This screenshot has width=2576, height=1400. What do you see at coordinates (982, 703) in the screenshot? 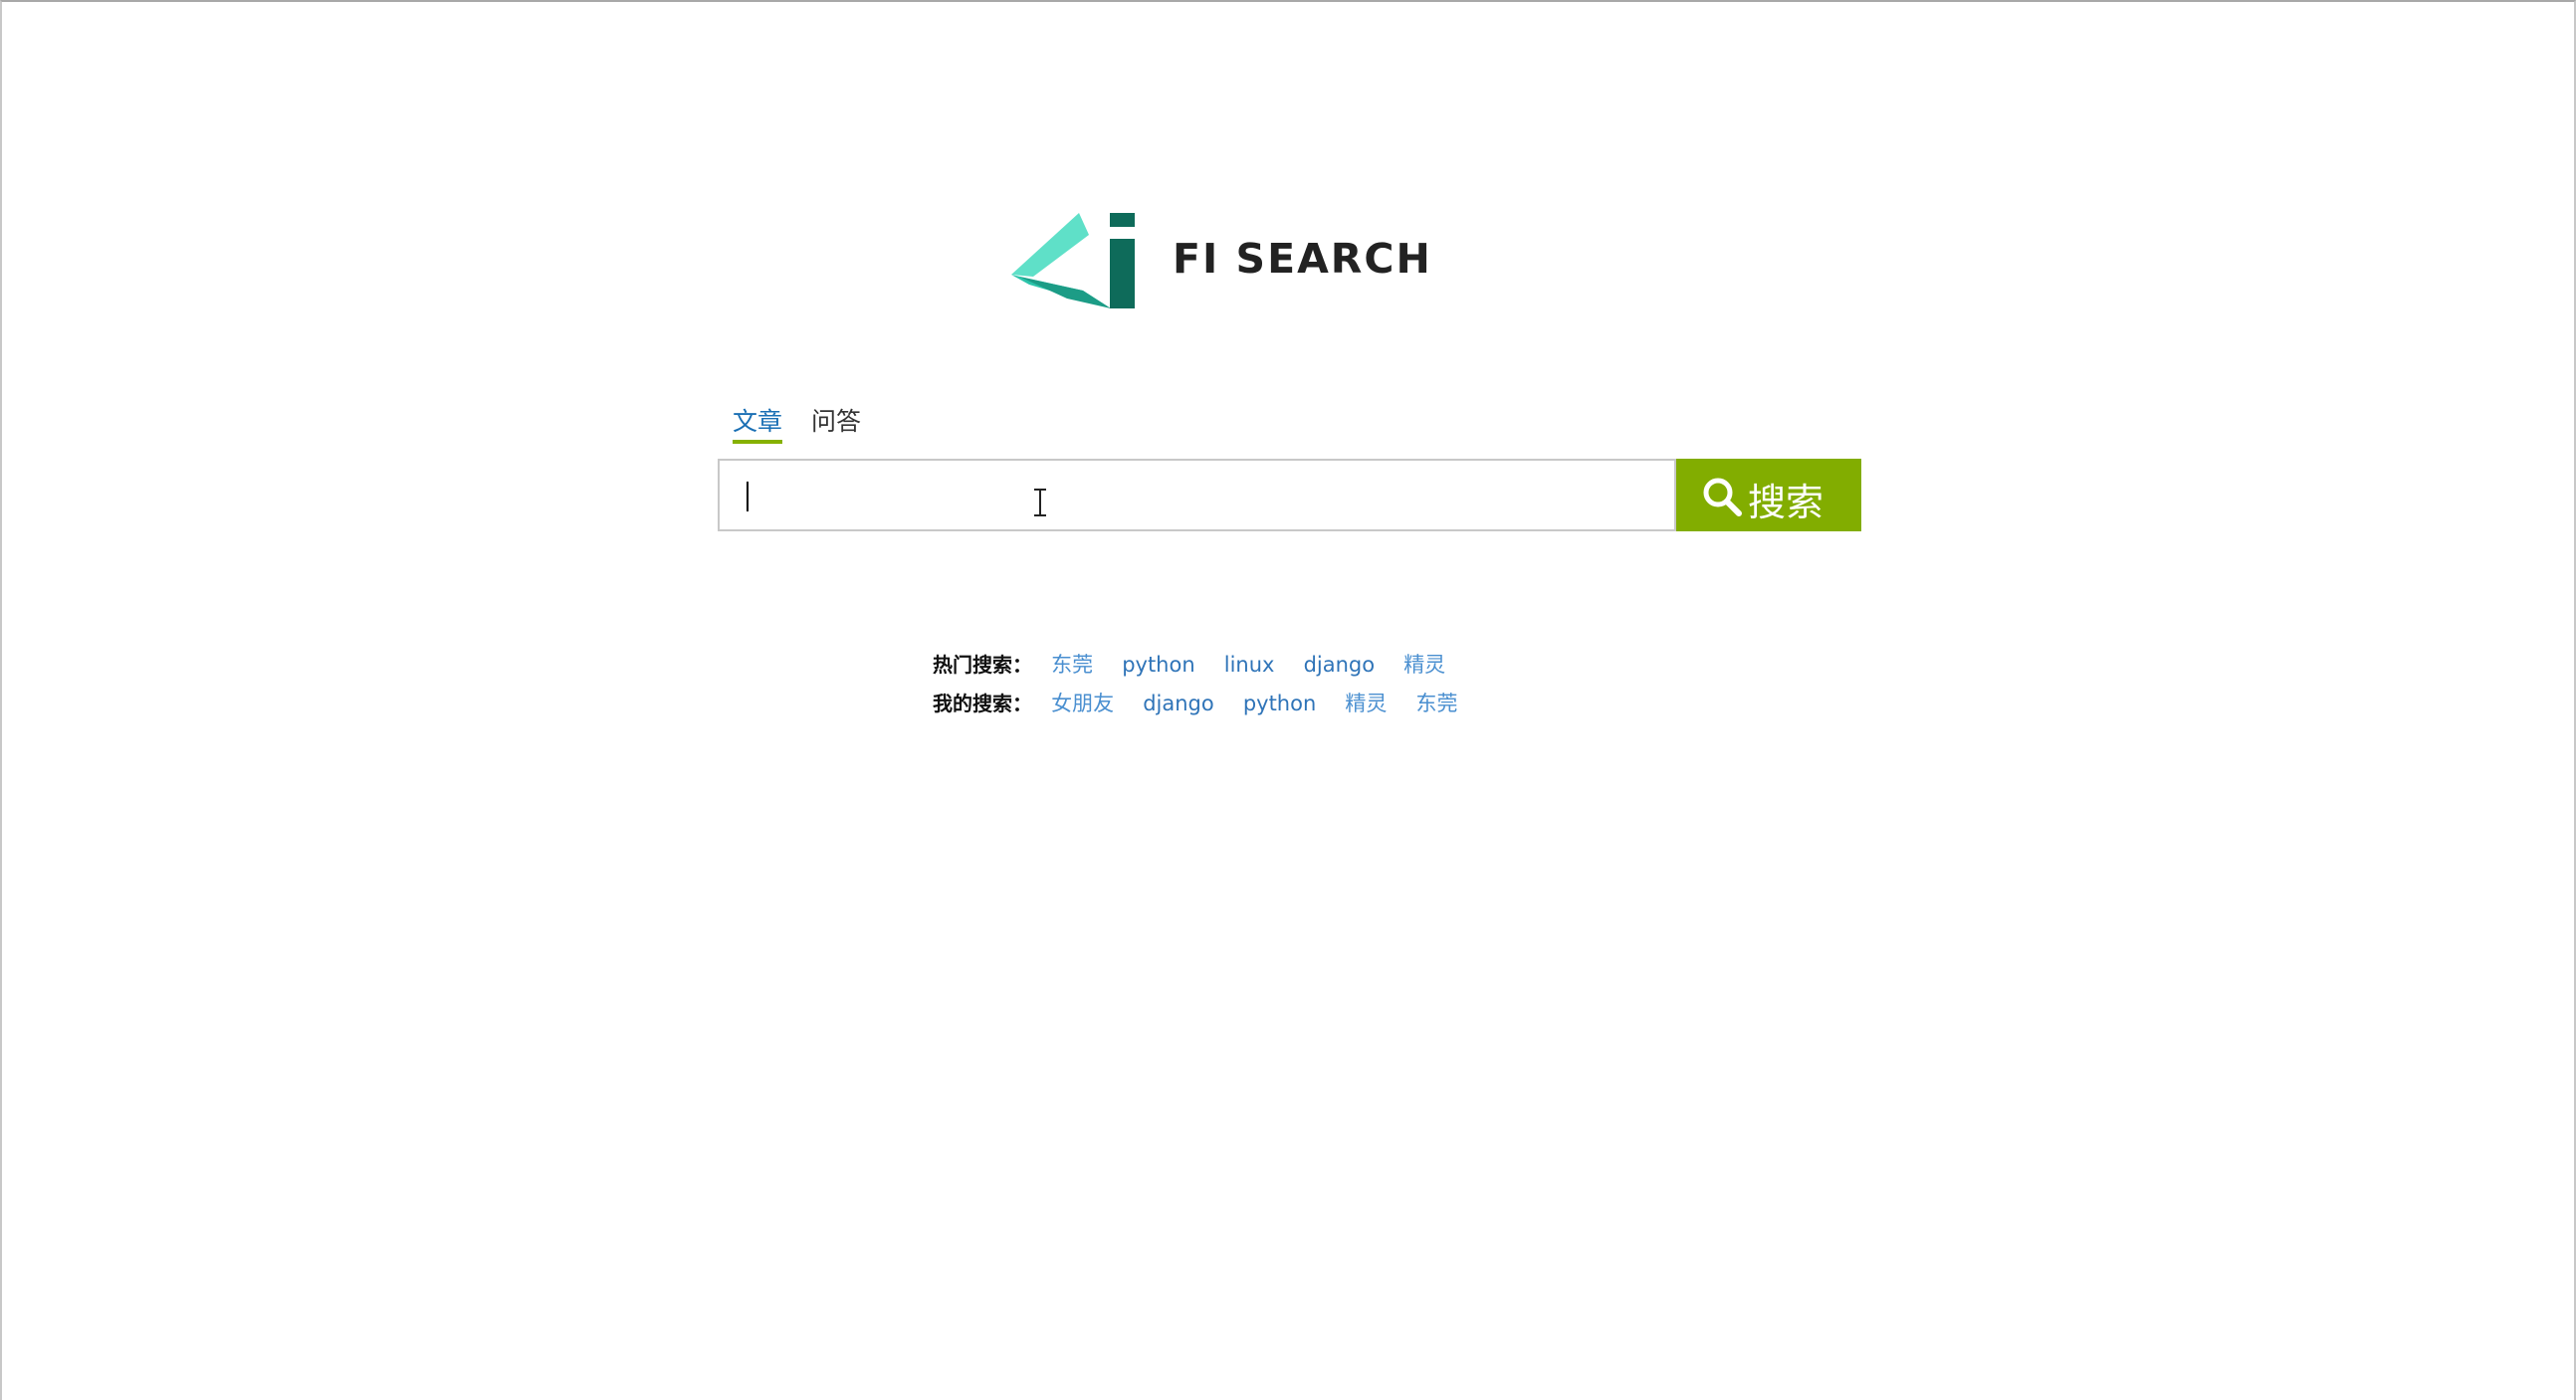
I see `my-searches-label: 我的搜索：` at bounding box center [982, 703].